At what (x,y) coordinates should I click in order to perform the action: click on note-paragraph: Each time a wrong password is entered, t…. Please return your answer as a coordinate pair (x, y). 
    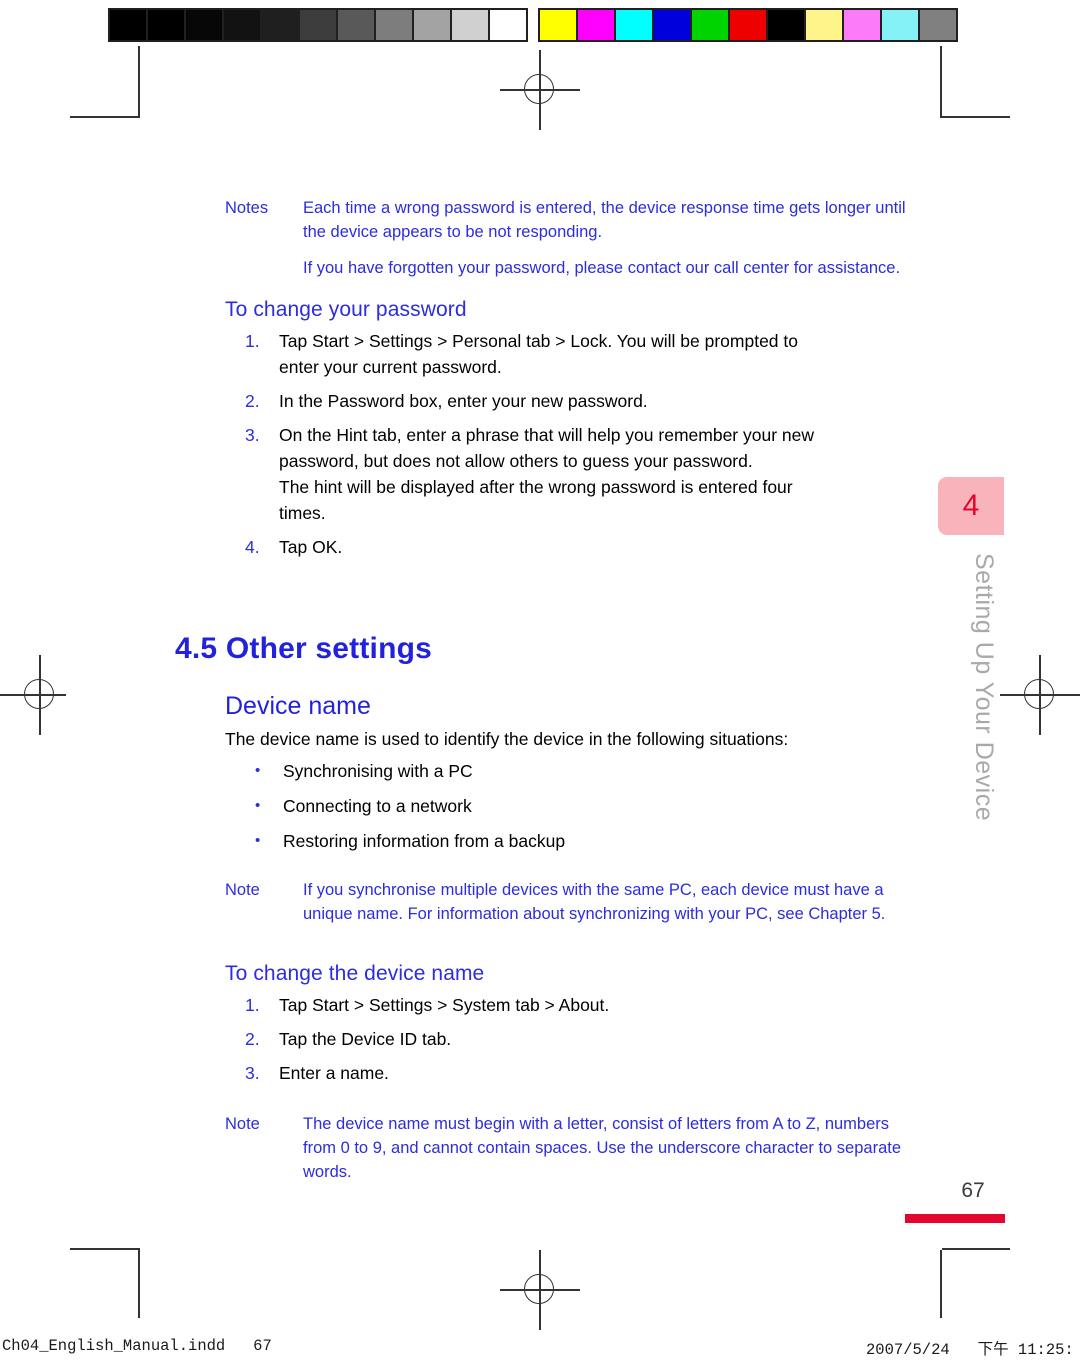
    Looking at the image, I should click on (604, 220).